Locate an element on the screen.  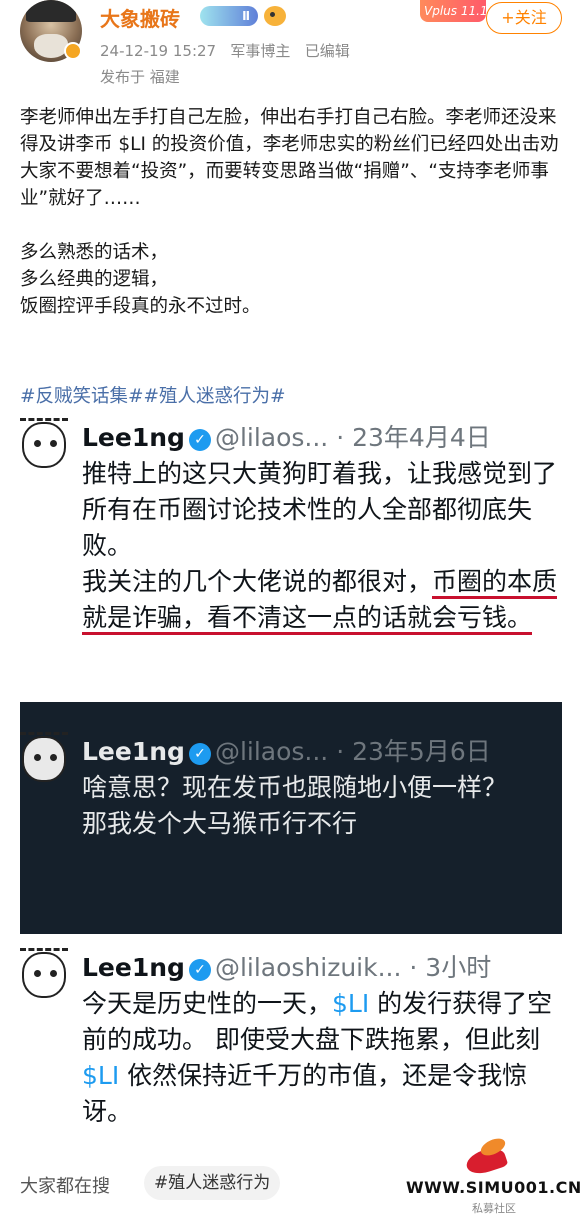
tweet-header: Lee1ng ✓ @lilaoshizuik... · 3小时 is located at coordinates (286, 966).